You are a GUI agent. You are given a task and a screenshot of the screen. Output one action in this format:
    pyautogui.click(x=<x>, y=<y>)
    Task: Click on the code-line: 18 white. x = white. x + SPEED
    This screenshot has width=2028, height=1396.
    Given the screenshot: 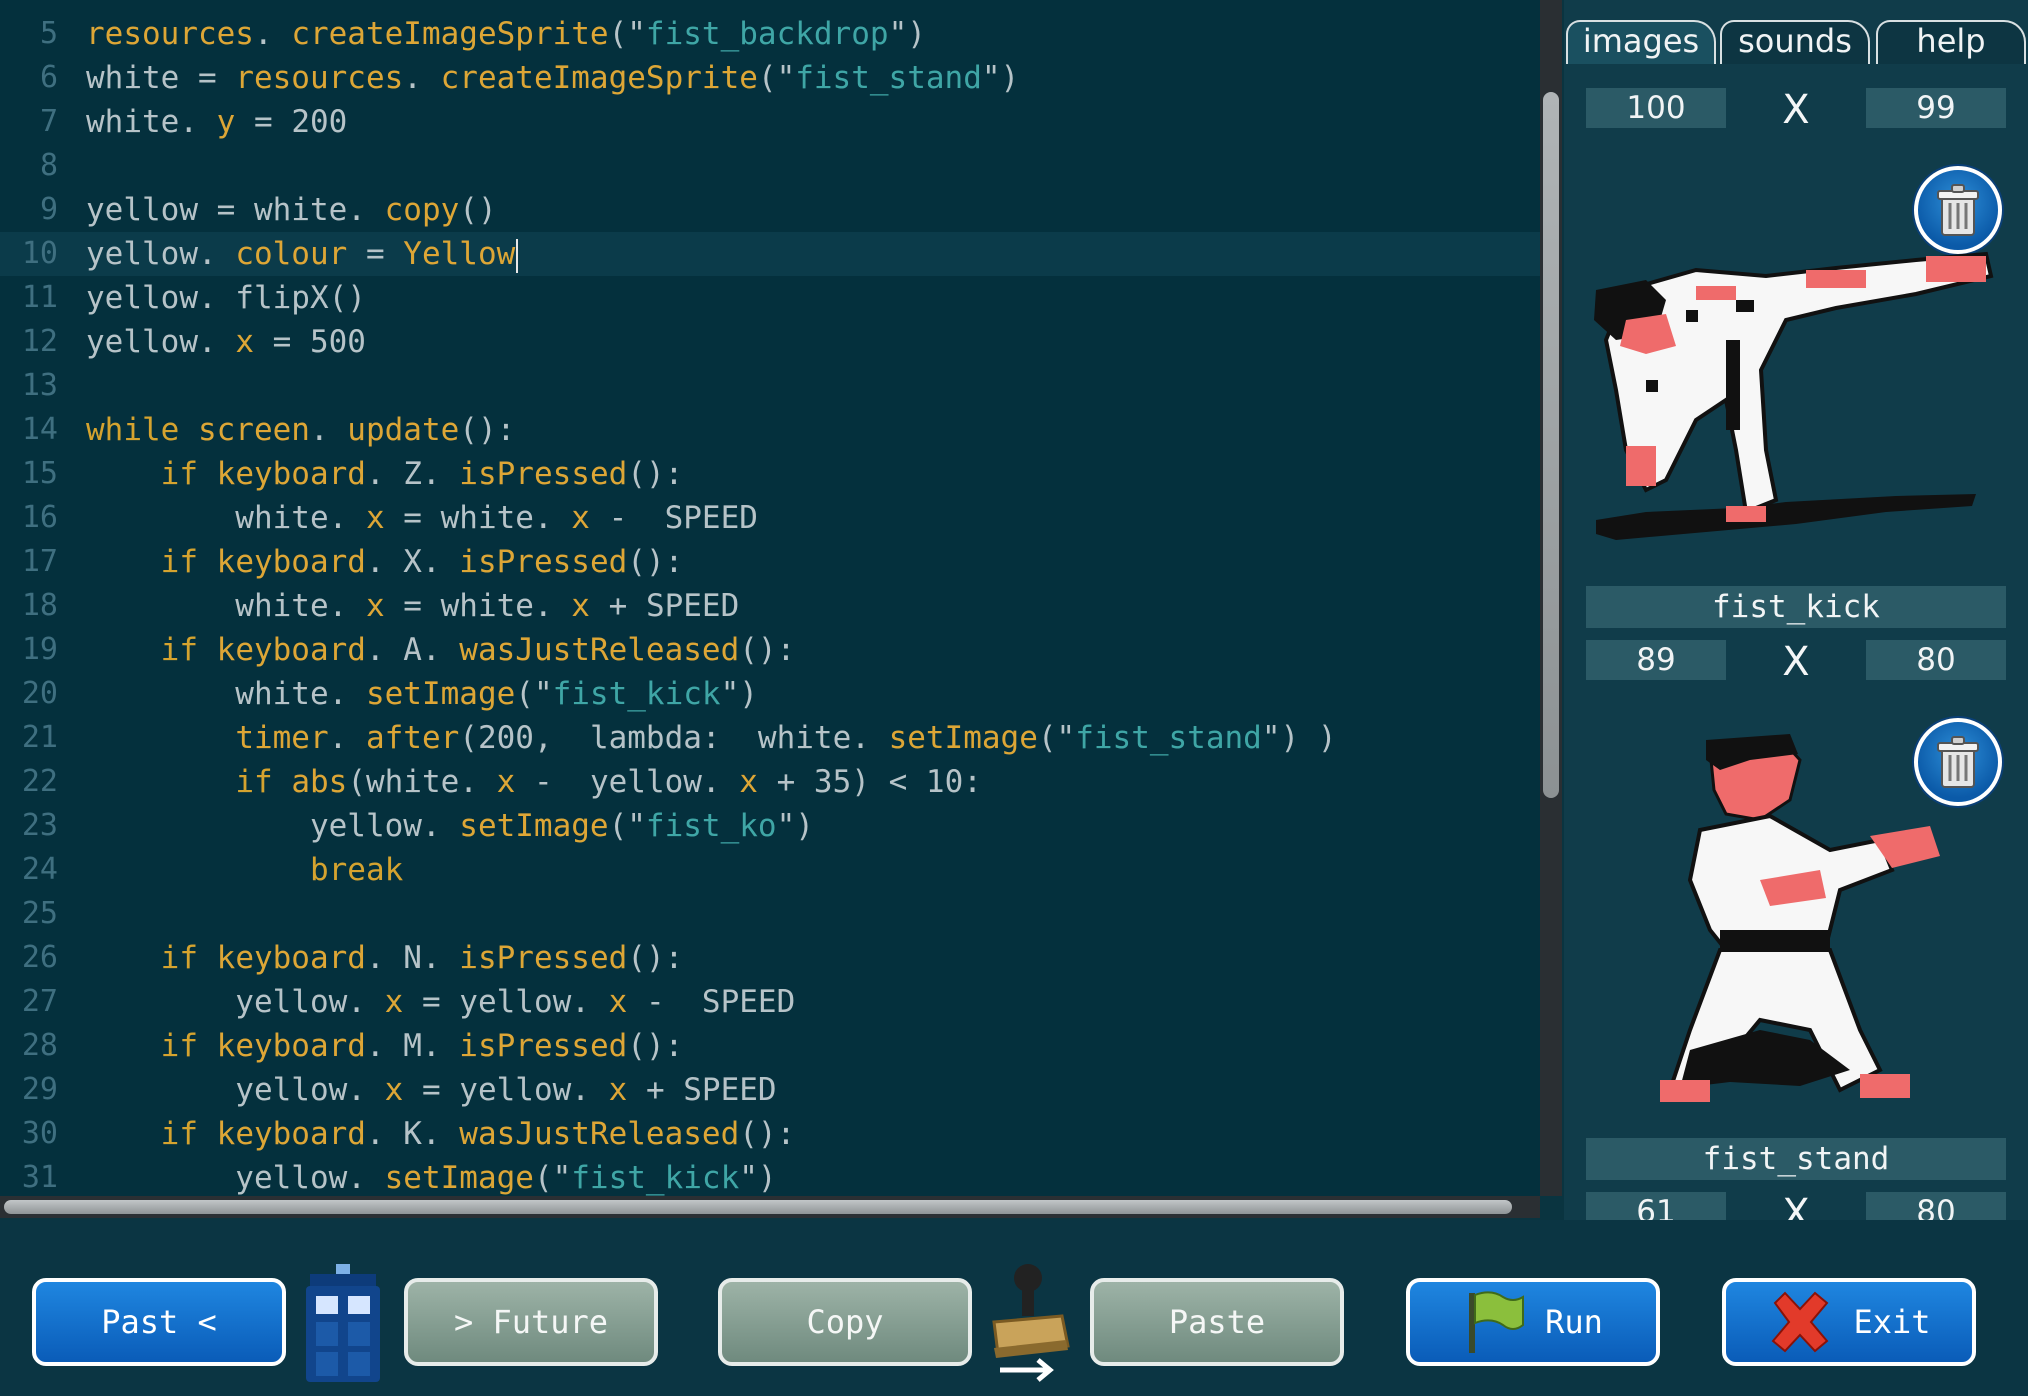 What is the action you would take?
    pyautogui.click(x=770, y=606)
    